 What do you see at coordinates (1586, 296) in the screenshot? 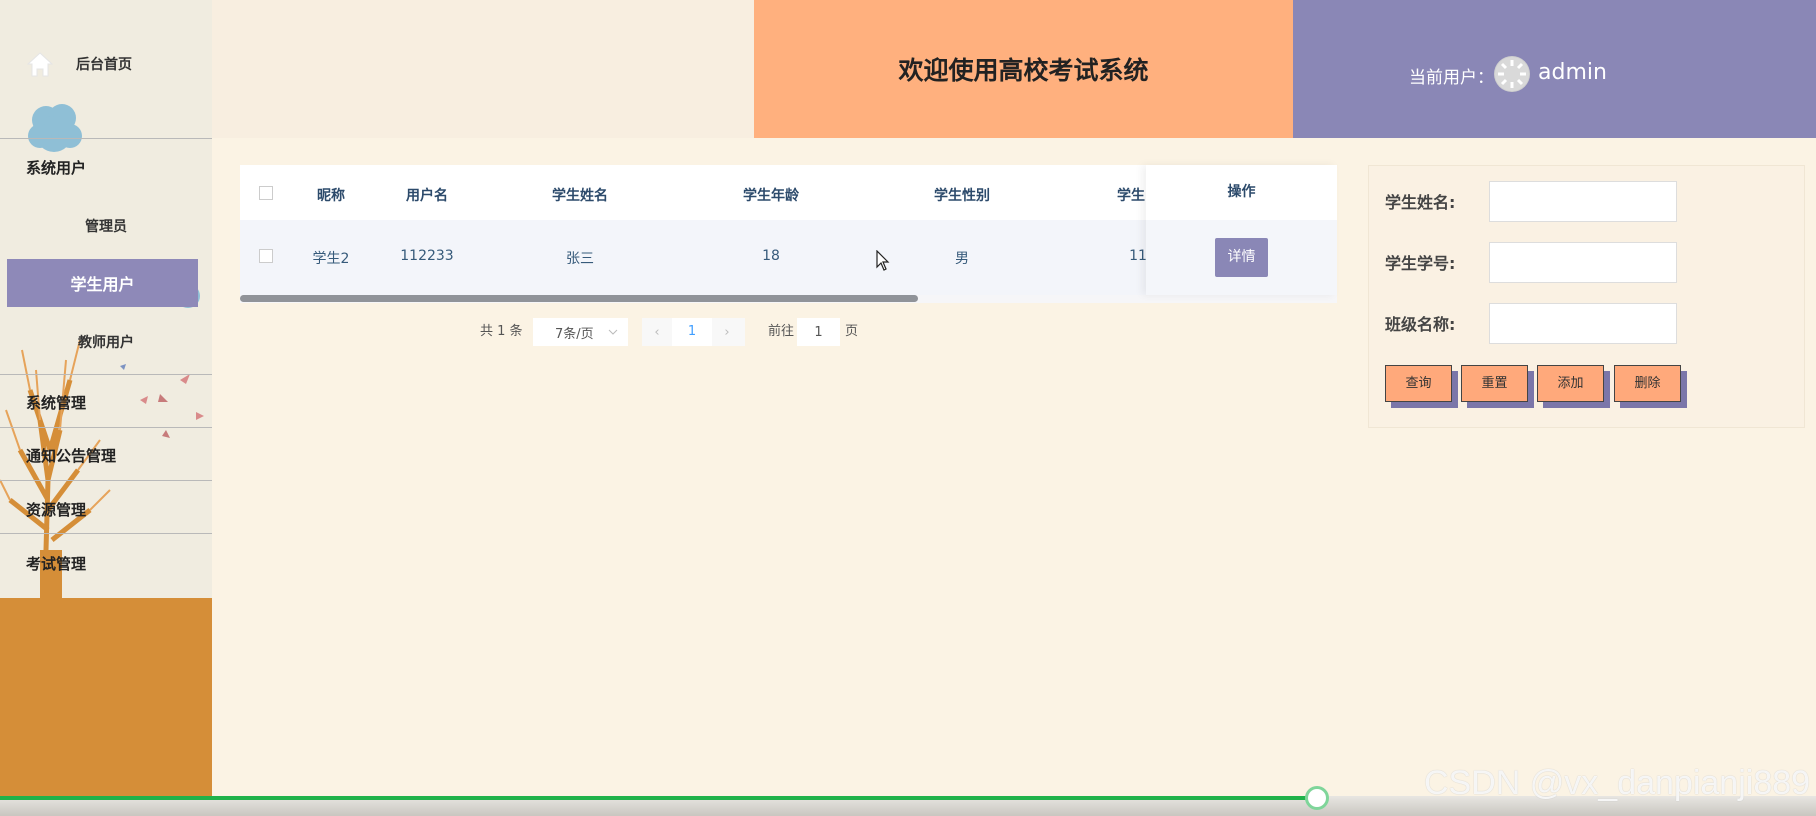
I see `search-panel: 学生姓名: 学生学号: 班级名称: 查询 重置 添加 删除` at bounding box center [1586, 296].